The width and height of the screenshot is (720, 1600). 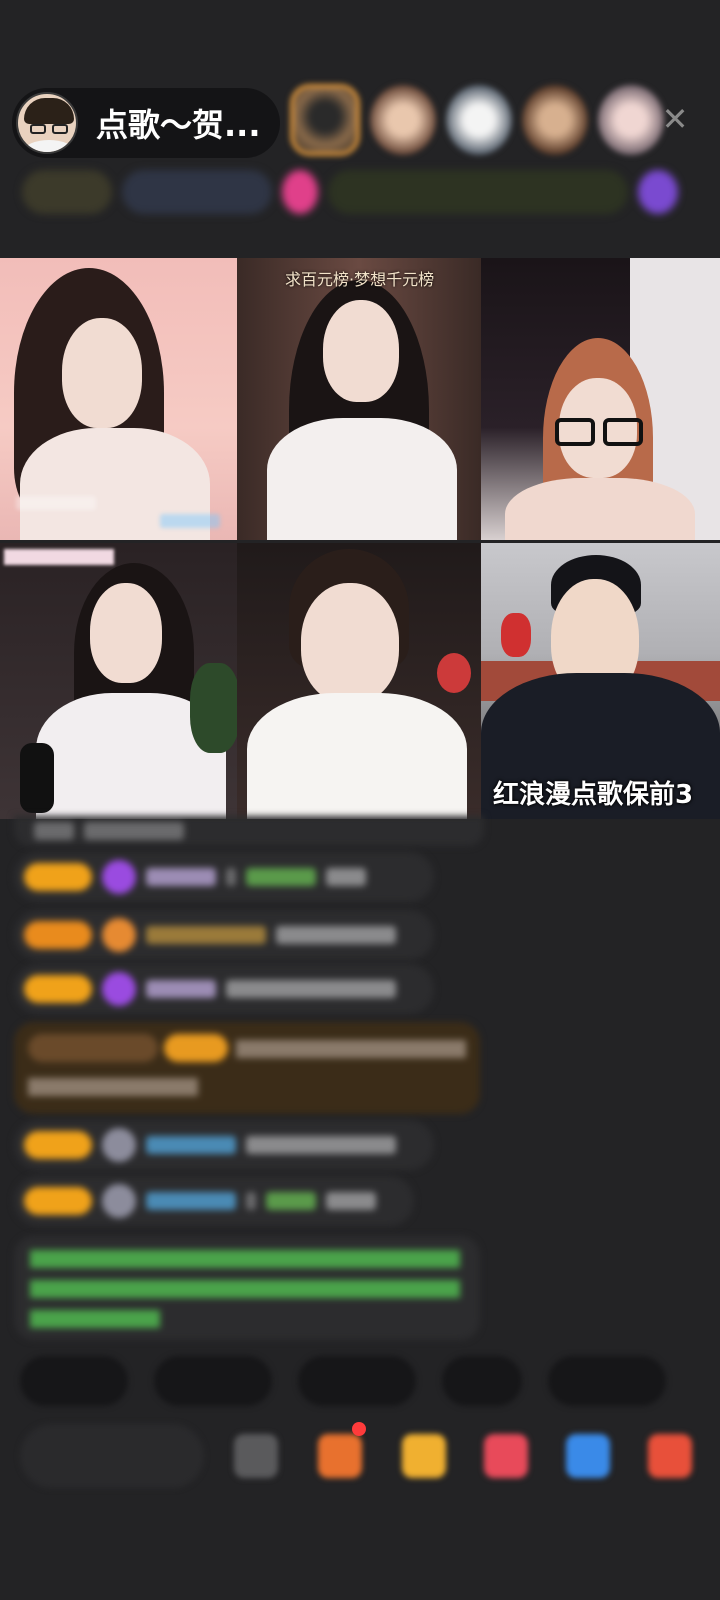 What do you see at coordinates (675, 119) in the screenshot?
I see `close-icon: ✕` at bounding box center [675, 119].